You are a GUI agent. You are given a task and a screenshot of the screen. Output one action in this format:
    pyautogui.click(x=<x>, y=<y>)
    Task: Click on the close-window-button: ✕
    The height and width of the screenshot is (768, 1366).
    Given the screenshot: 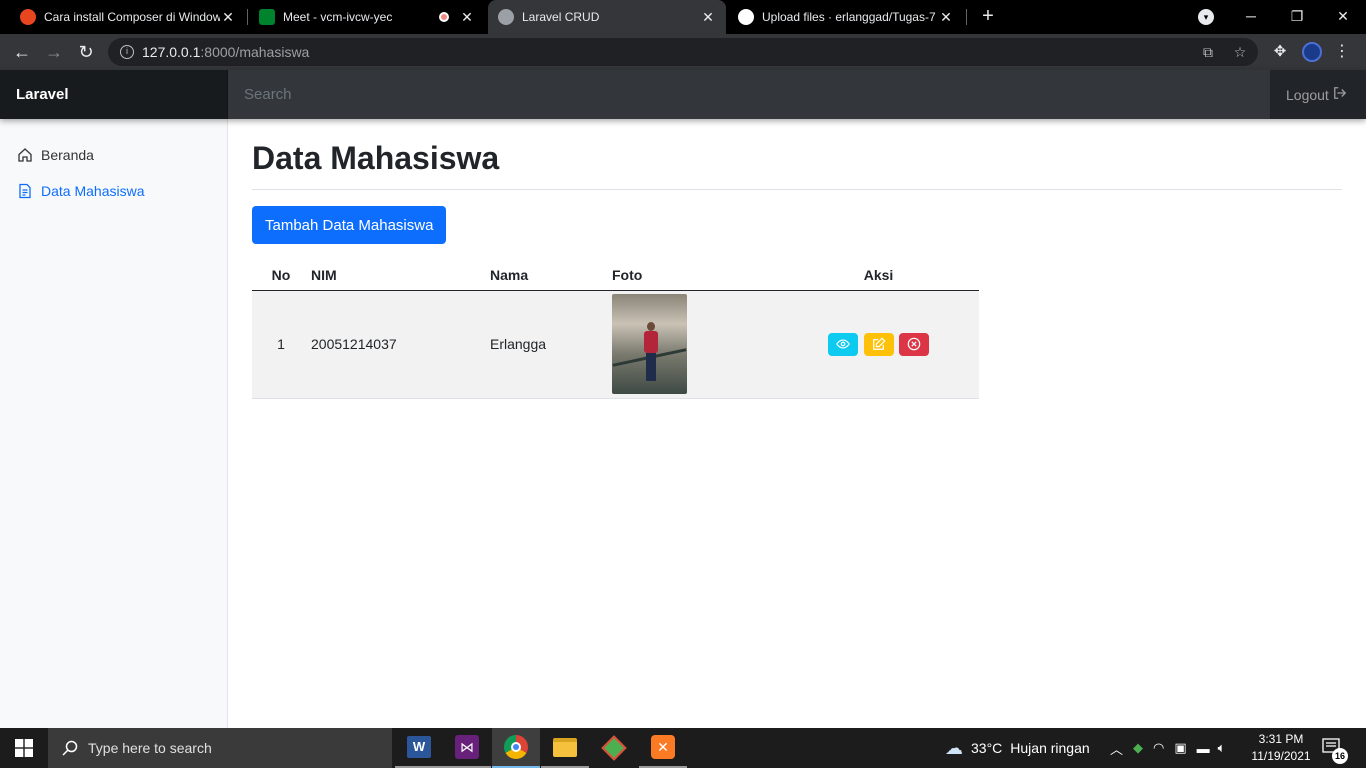 What is the action you would take?
    pyautogui.click(x=1343, y=17)
    